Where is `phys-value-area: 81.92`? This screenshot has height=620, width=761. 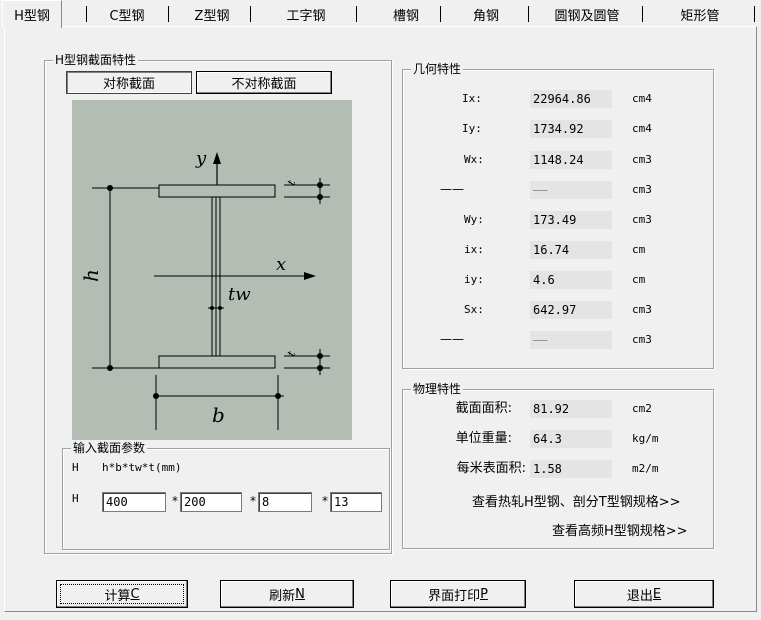 phys-value-area: 81.92 is located at coordinates (571, 409).